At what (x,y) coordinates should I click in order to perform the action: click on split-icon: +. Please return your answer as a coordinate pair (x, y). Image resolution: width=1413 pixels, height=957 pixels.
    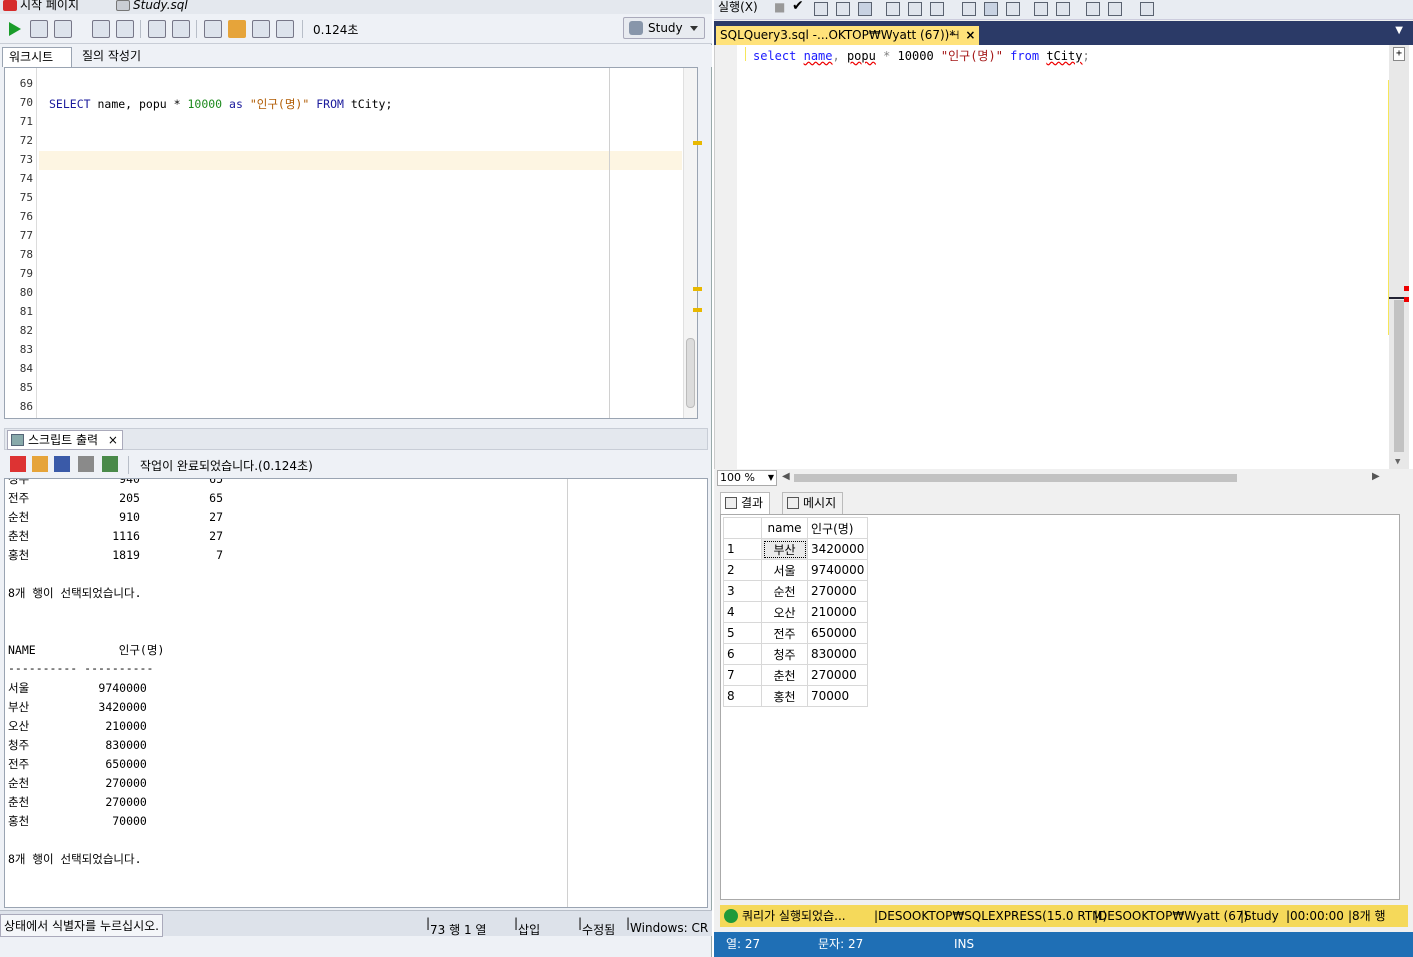
    Looking at the image, I should click on (1399, 54).